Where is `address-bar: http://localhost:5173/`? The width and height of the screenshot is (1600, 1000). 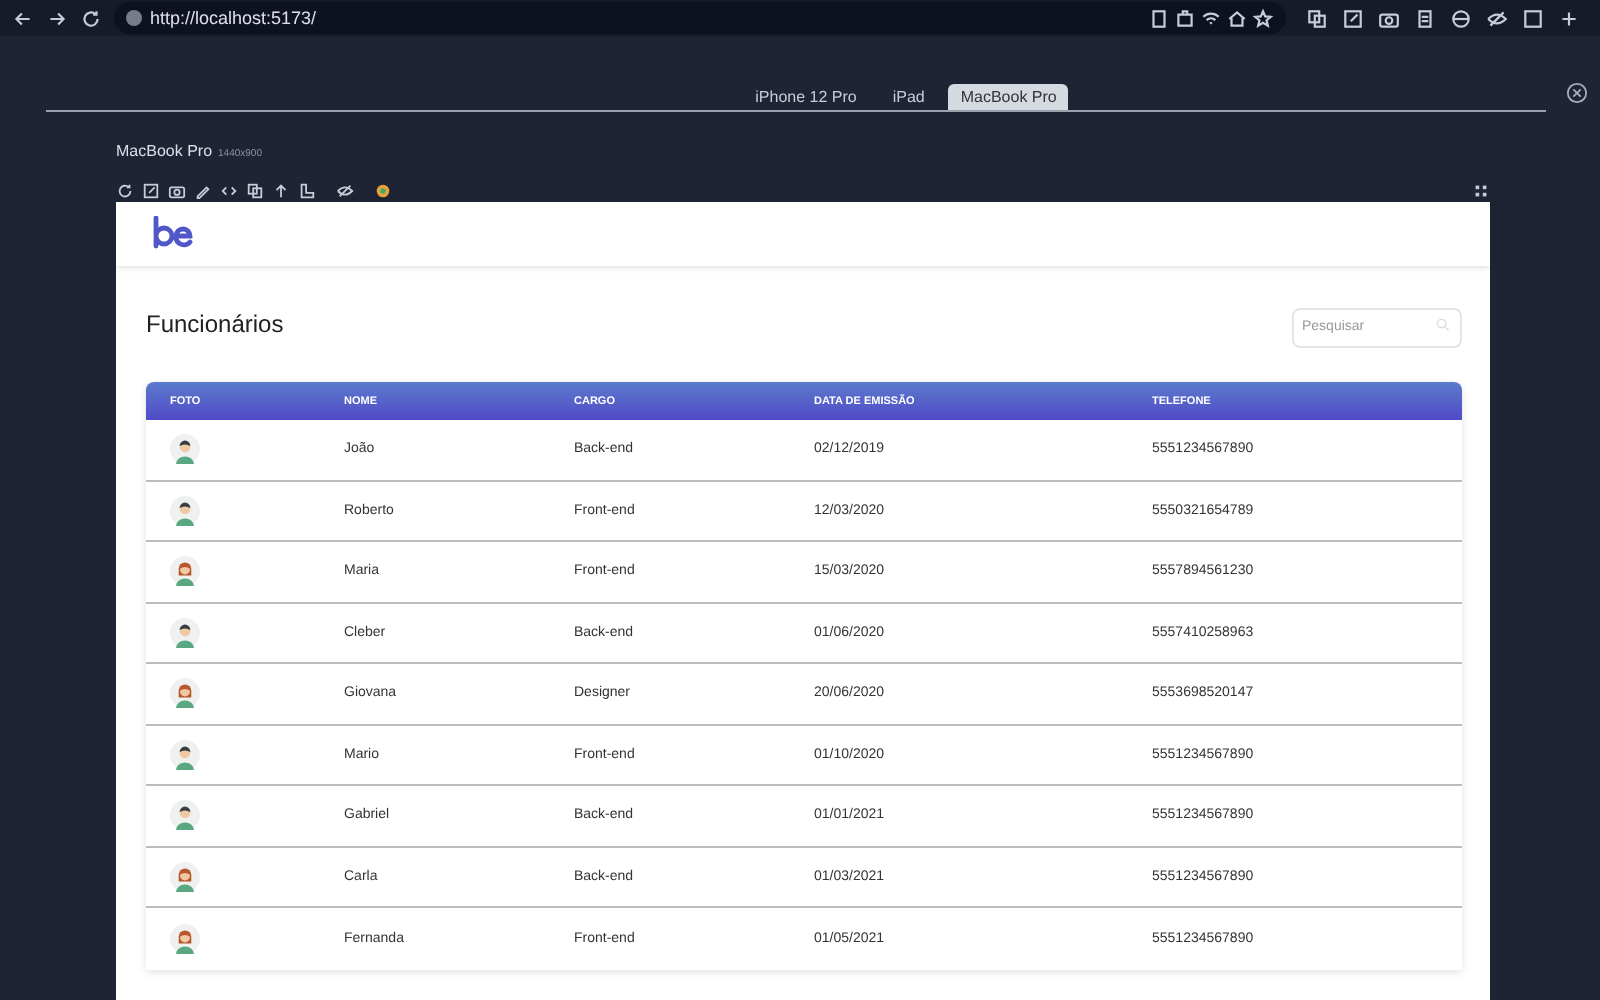 address-bar: http://localhost:5173/ is located at coordinates (700, 18).